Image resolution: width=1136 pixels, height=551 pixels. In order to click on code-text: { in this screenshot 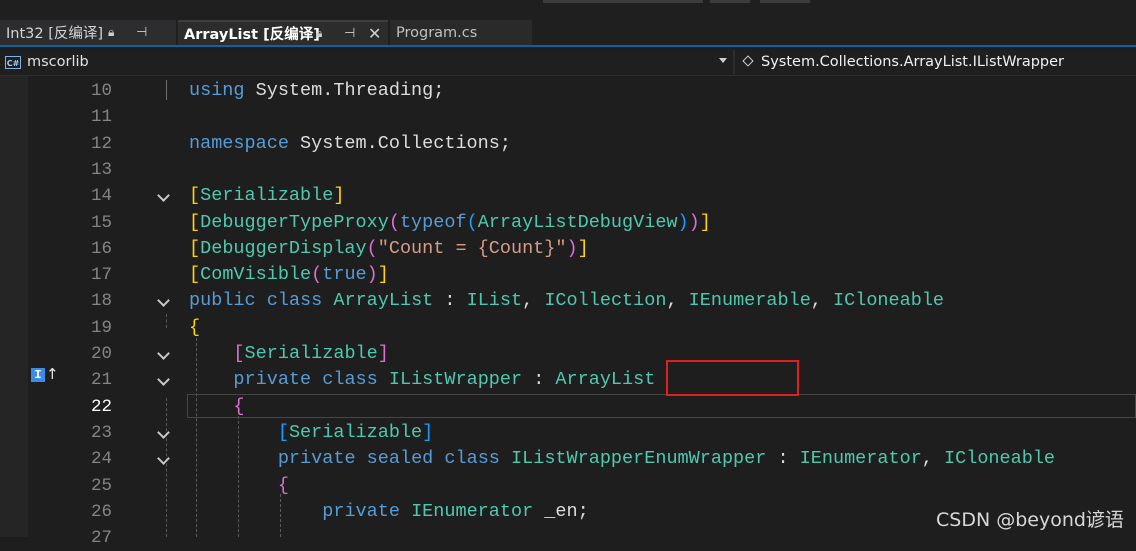, I will do `click(239, 486)`.